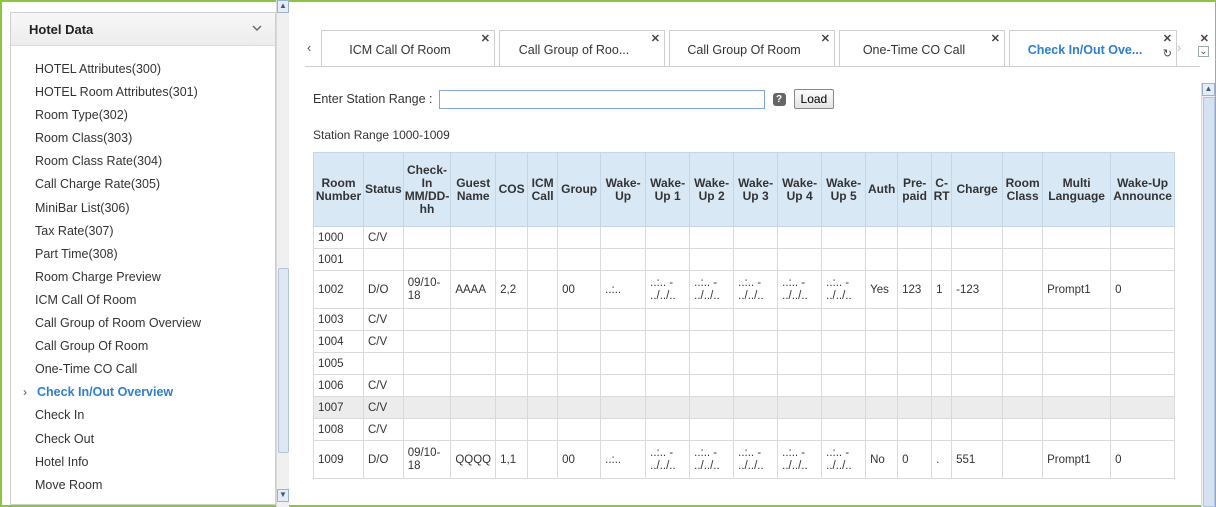 The width and height of the screenshot is (1216, 507). What do you see at coordinates (752, 48) in the screenshot?
I see `tab: Call Group Of Room ✕` at bounding box center [752, 48].